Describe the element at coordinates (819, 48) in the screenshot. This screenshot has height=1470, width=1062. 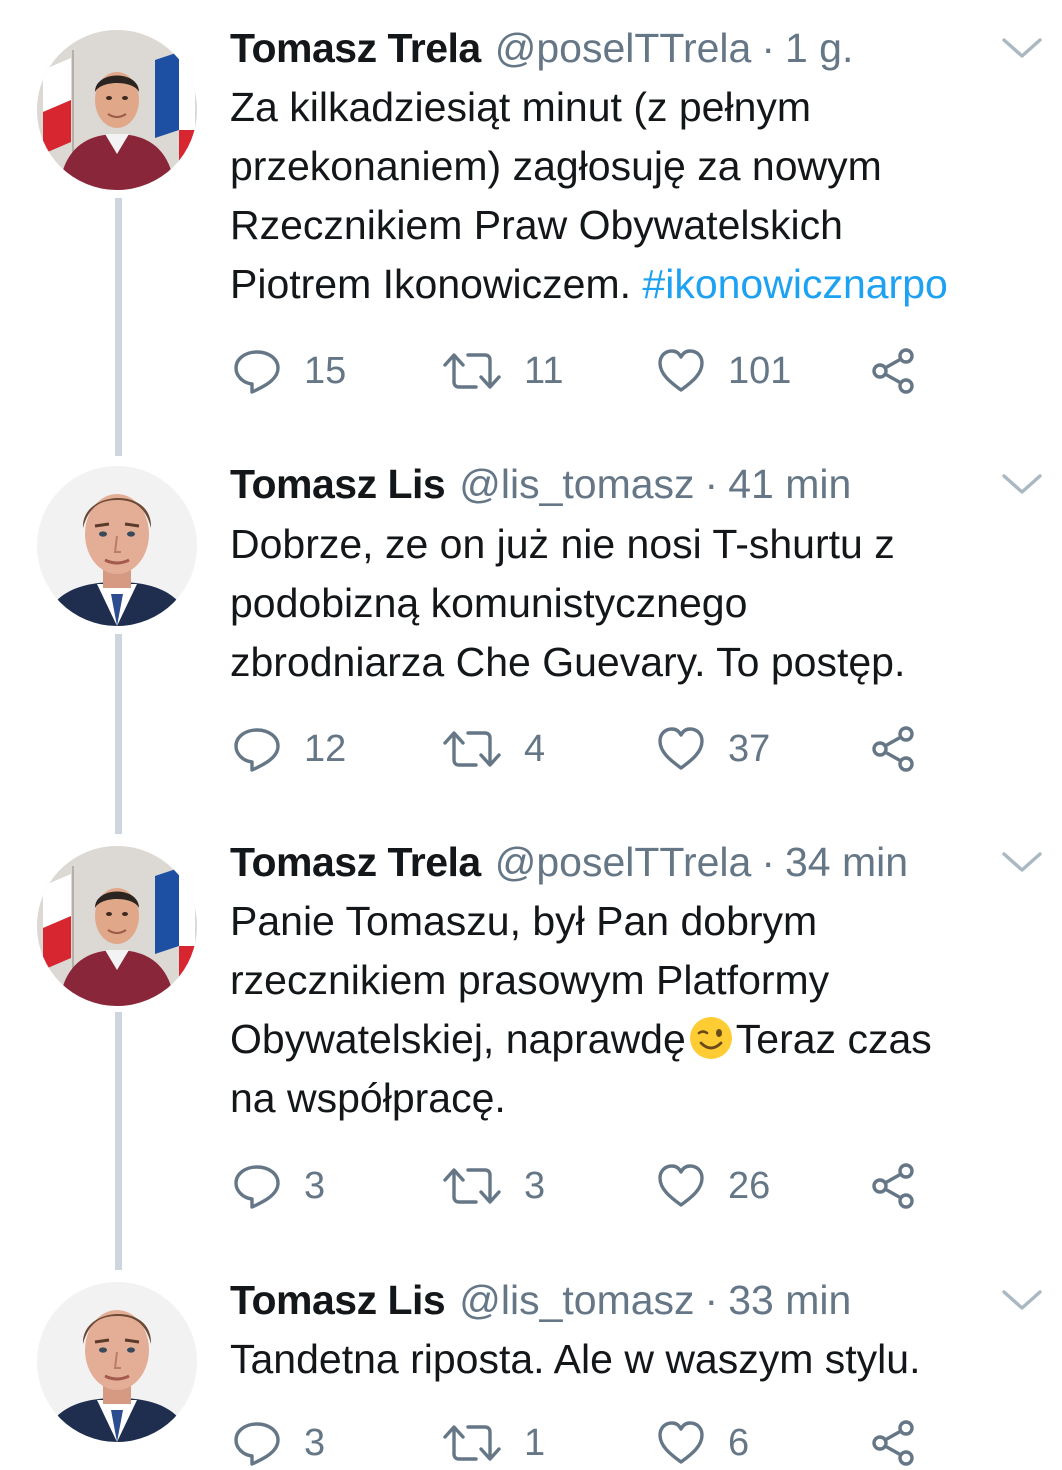
I see `timestamp: 1 g.` at that location.